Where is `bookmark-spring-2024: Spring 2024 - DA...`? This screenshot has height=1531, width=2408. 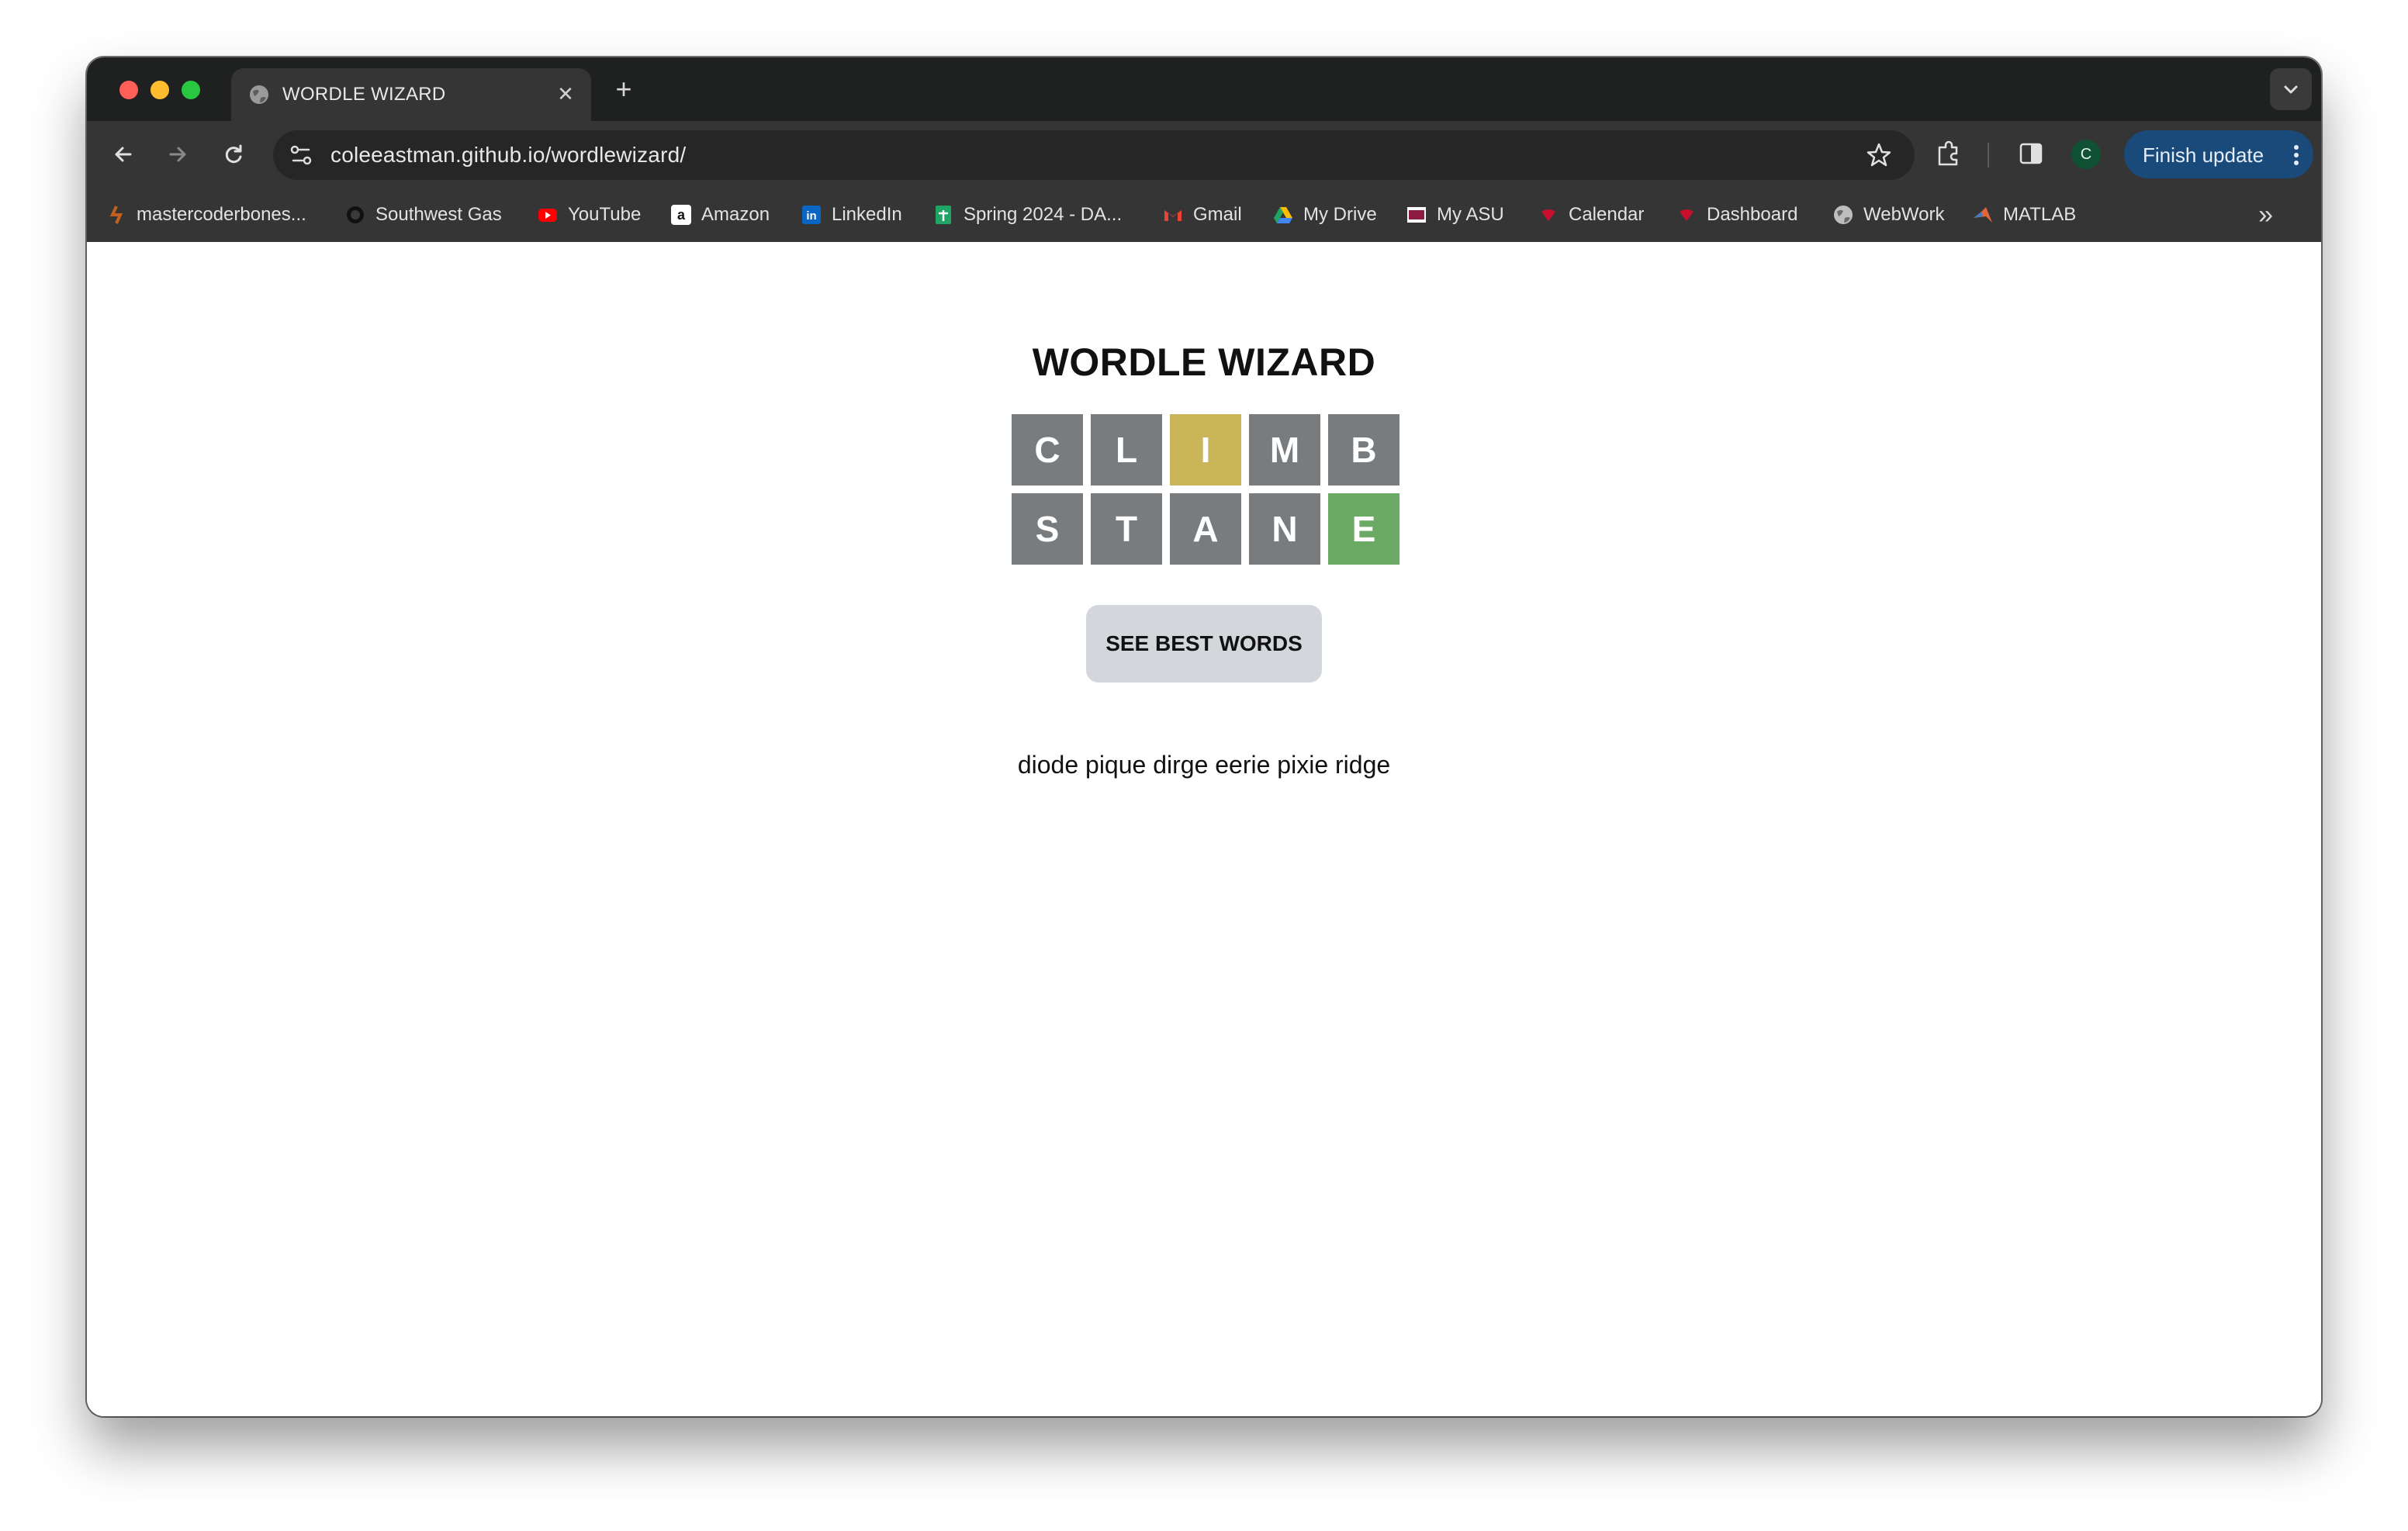 bookmark-spring-2024: Spring 2024 - DA... is located at coordinates (1027, 215).